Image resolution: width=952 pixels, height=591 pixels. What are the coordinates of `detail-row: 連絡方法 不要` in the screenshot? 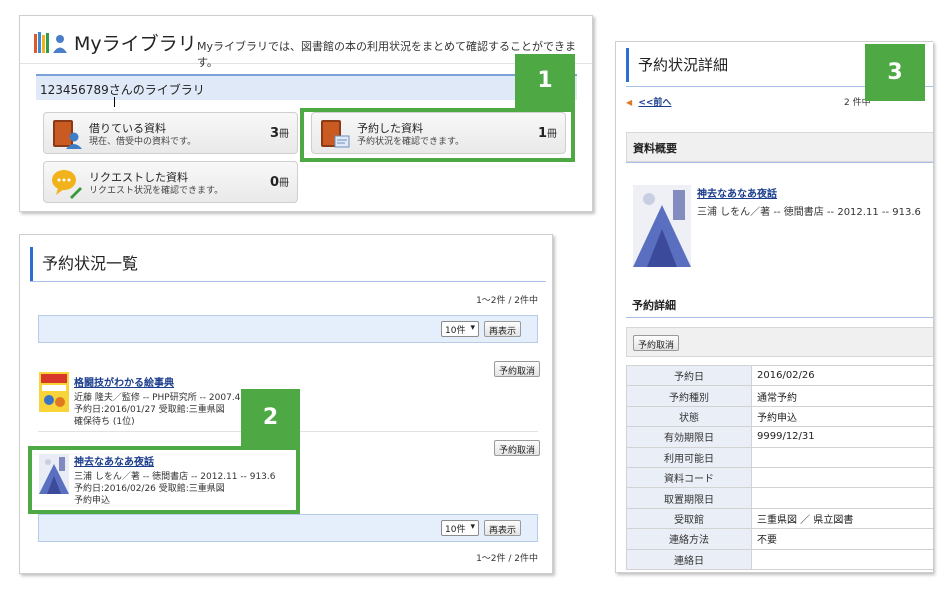 It's located at (779, 539).